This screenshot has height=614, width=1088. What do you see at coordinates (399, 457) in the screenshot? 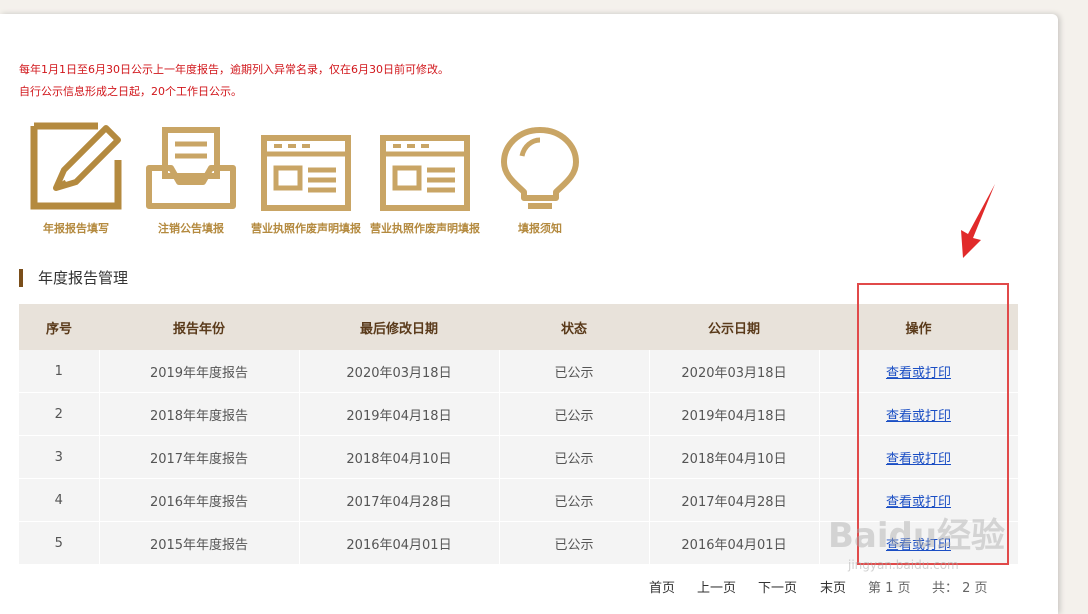
I see `cell-modified: 2018年04月10日` at bounding box center [399, 457].